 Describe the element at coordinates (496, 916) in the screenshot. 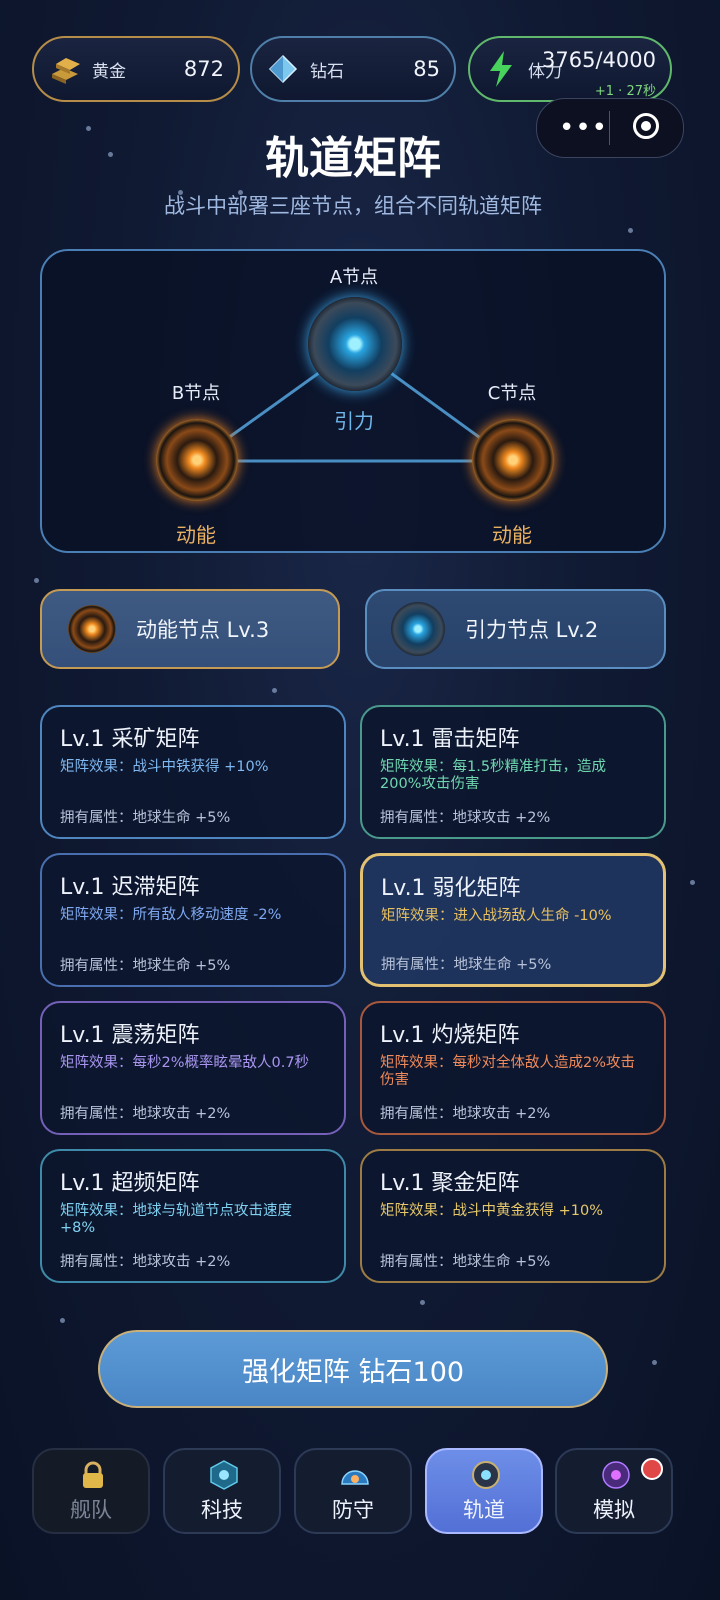

I see `card-effect: 矩阵效果：进入战场敌人生命 -10%` at that location.